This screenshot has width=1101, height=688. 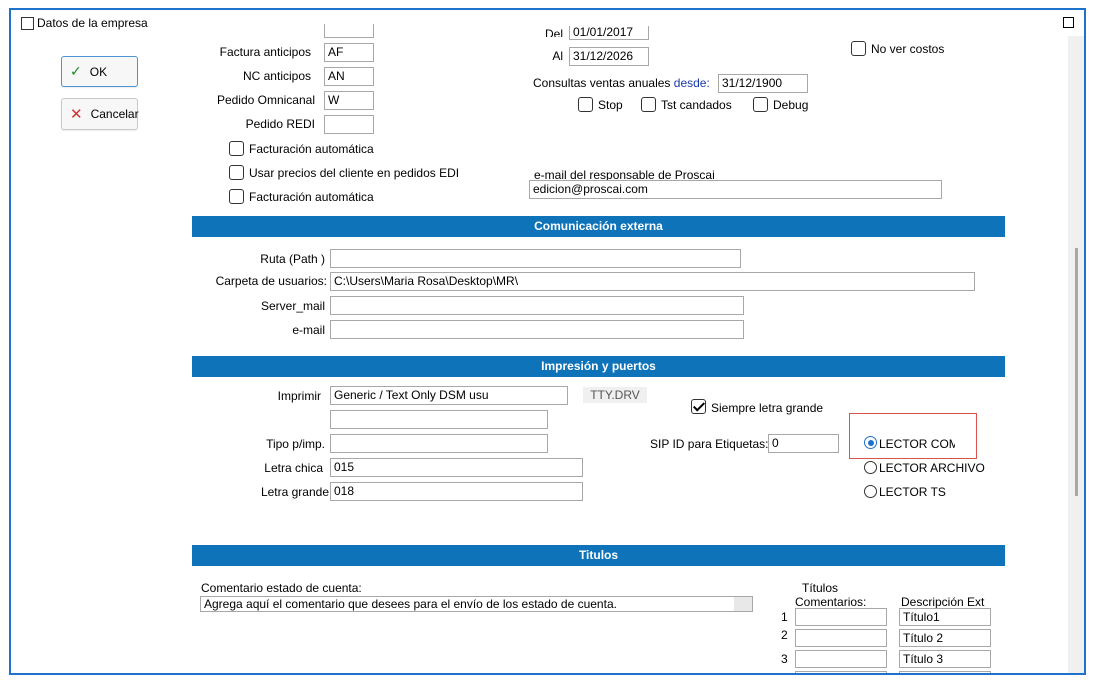 I want to click on titulo-row-number: 2, so click(x=784, y=635).